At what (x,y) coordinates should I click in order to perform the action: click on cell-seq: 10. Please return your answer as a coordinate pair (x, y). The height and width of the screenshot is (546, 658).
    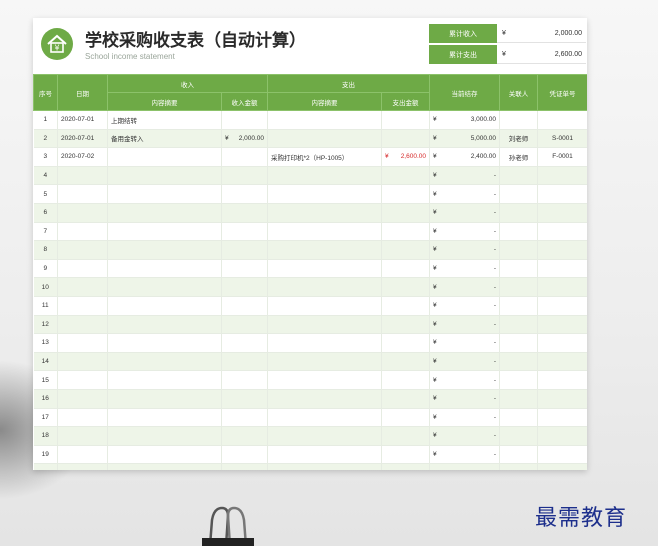
    Looking at the image, I should click on (45, 287).